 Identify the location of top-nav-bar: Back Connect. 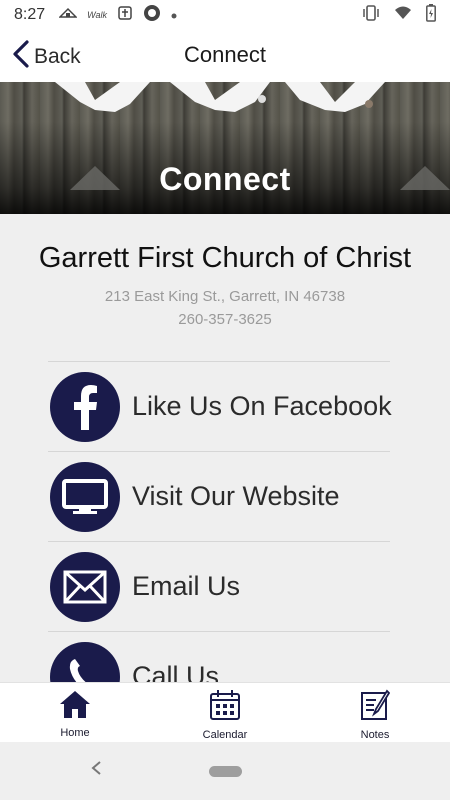
(225, 56).